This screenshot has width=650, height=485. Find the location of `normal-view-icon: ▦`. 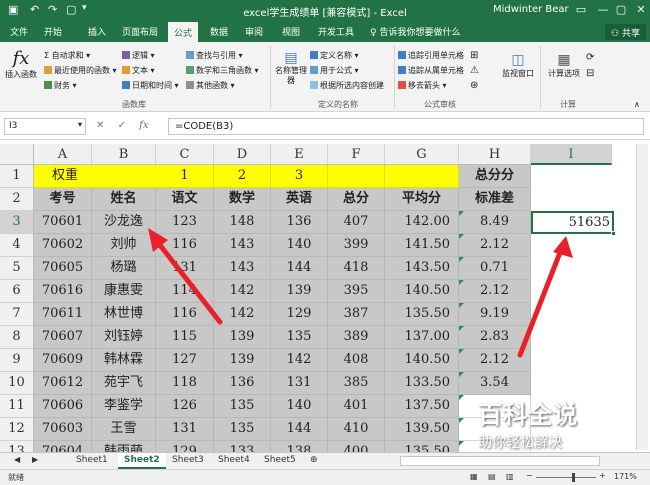

normal-view-icon: ▦ is located at coordinates (474, 476).